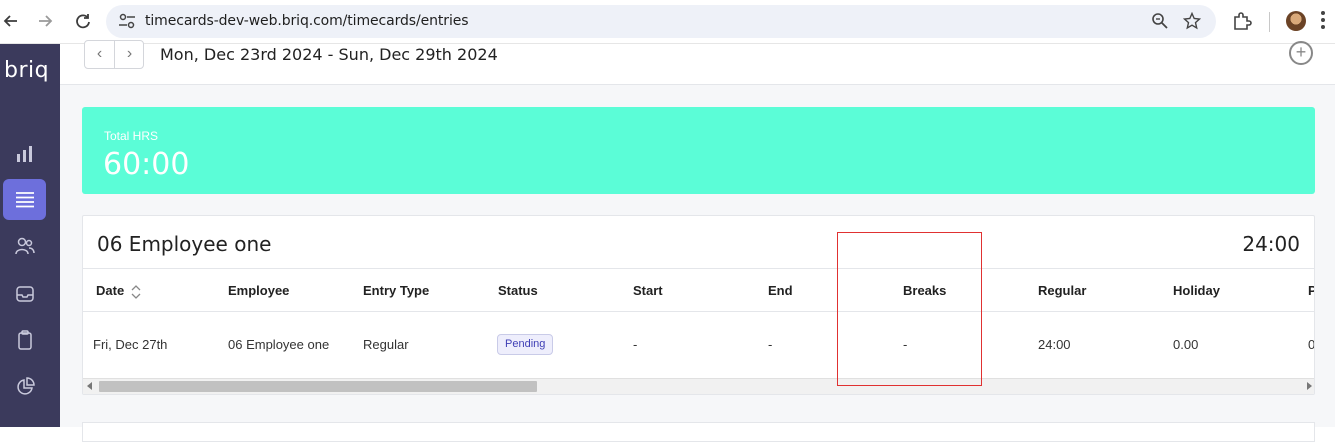  Describe the element at coordinates (127, 21) in the screenshot. I see `tune-icon` at that location.